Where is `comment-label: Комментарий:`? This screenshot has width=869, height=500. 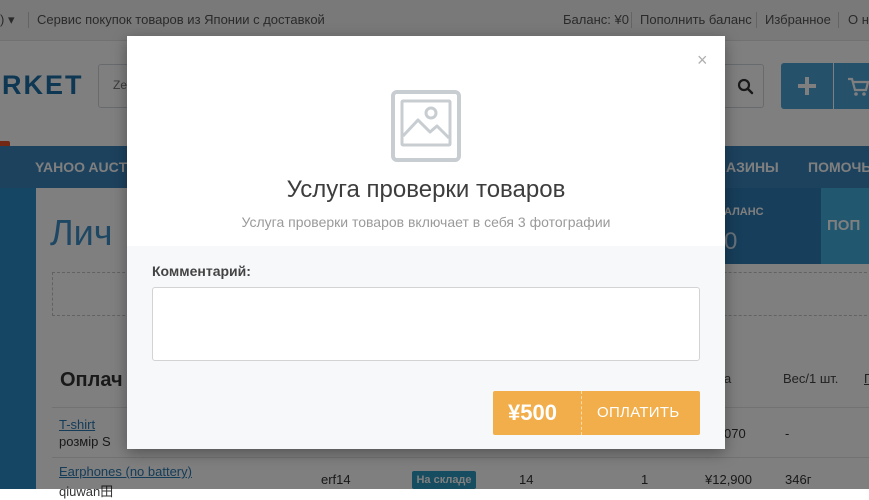 comment-label: Комментарий: is located at coordinates (201, 271).